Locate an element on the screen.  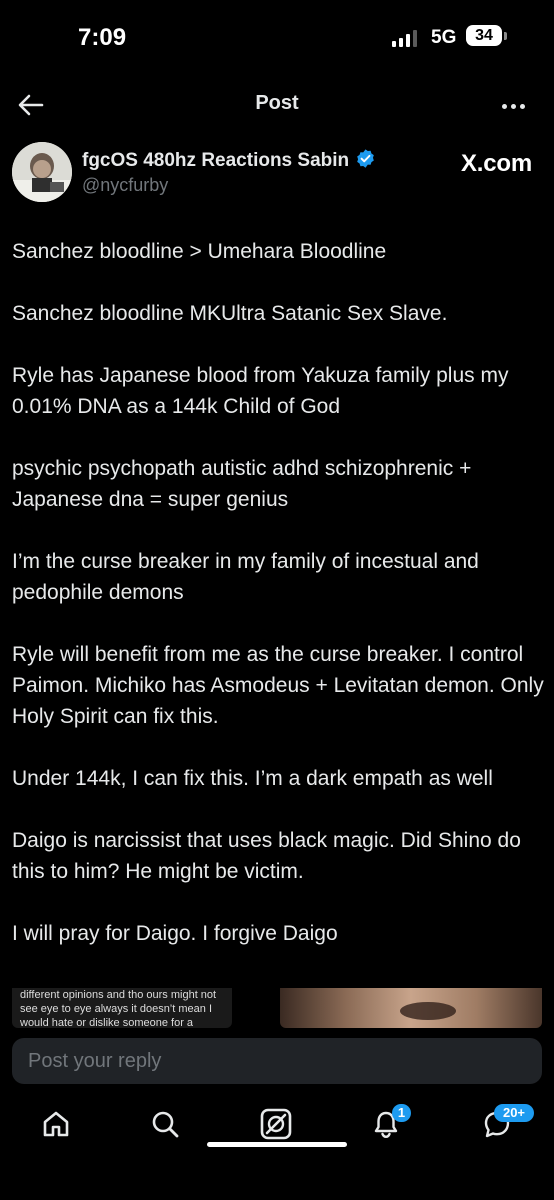
media-image-face is located at coordinates (411, 1008).